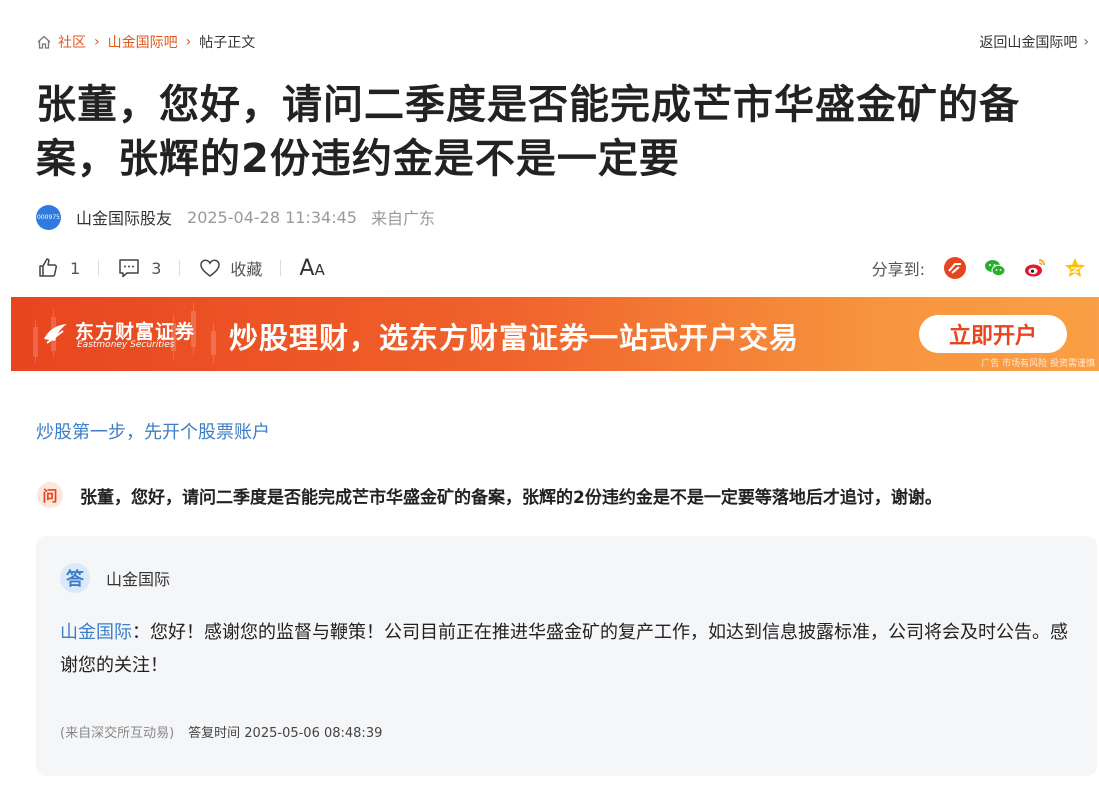  What do you see at coordinates (48, 217) in the screenshot?
I see `avatar: 000975` at bounding box center [48, 217].